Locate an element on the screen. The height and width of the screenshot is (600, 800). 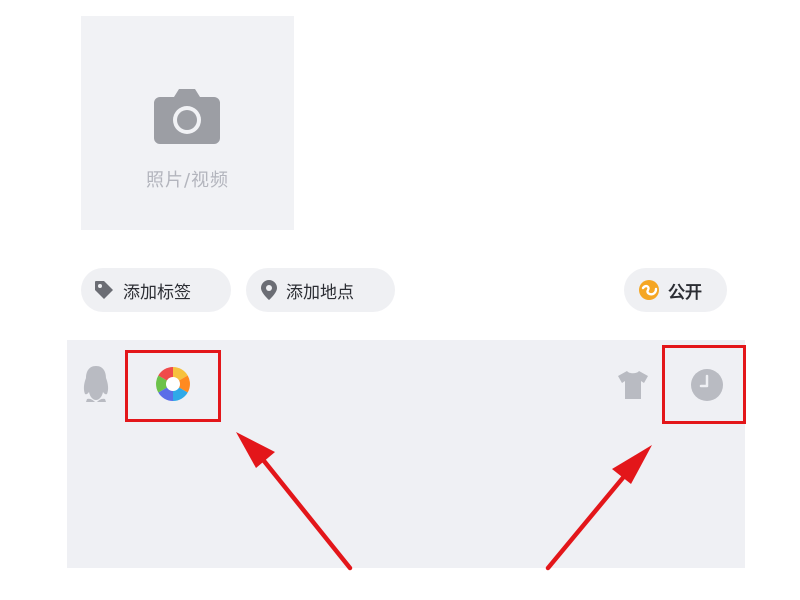
color-wheel-icon is located at coordinates (173, 384).